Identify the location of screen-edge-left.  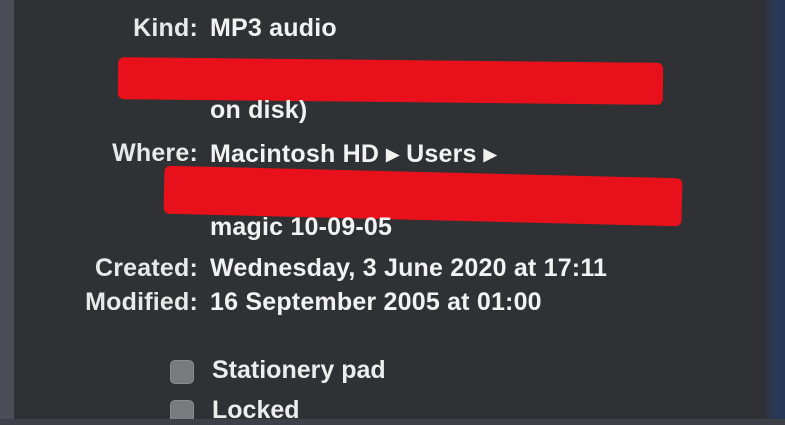
(7, 212).